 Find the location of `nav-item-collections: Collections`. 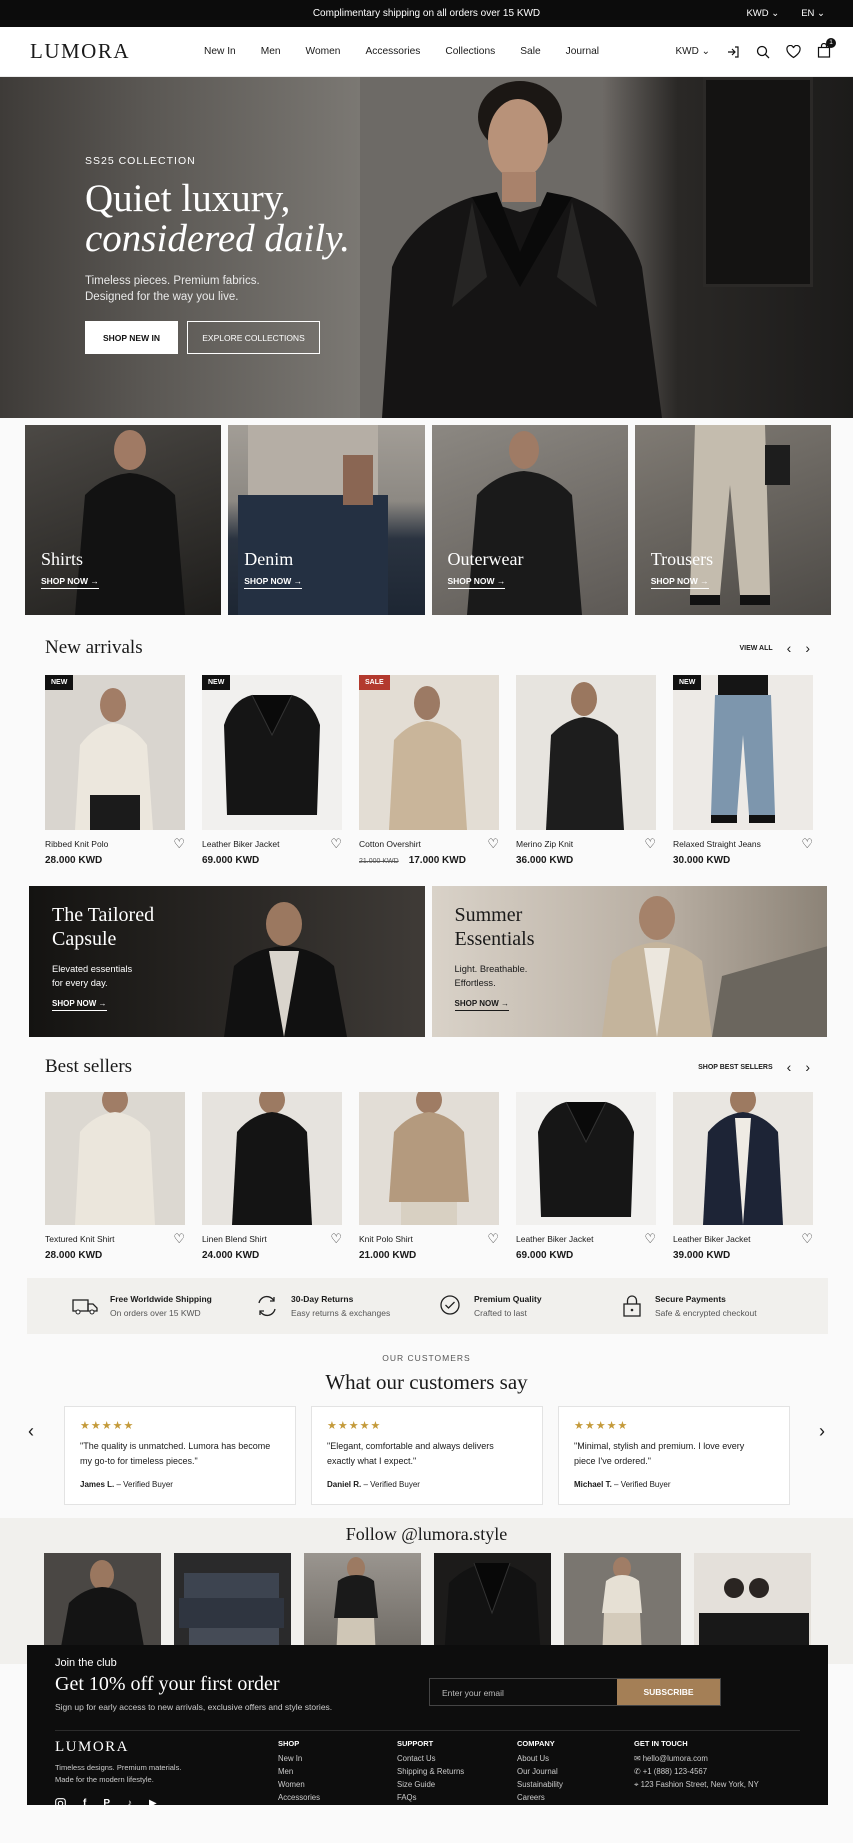

nav-item-collections: Collections is located at coordinates (470, 51).